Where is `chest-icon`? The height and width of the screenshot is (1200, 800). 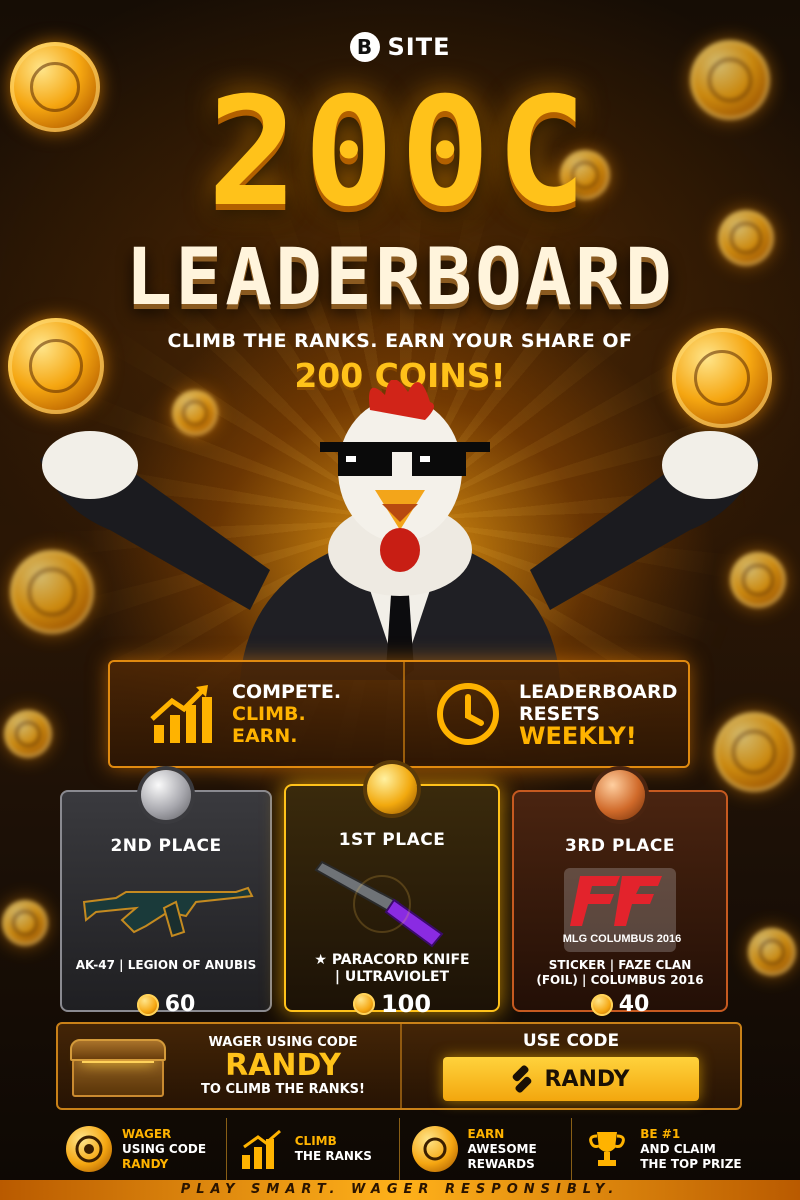 chest-icon is located at coordinates (118, 1066).